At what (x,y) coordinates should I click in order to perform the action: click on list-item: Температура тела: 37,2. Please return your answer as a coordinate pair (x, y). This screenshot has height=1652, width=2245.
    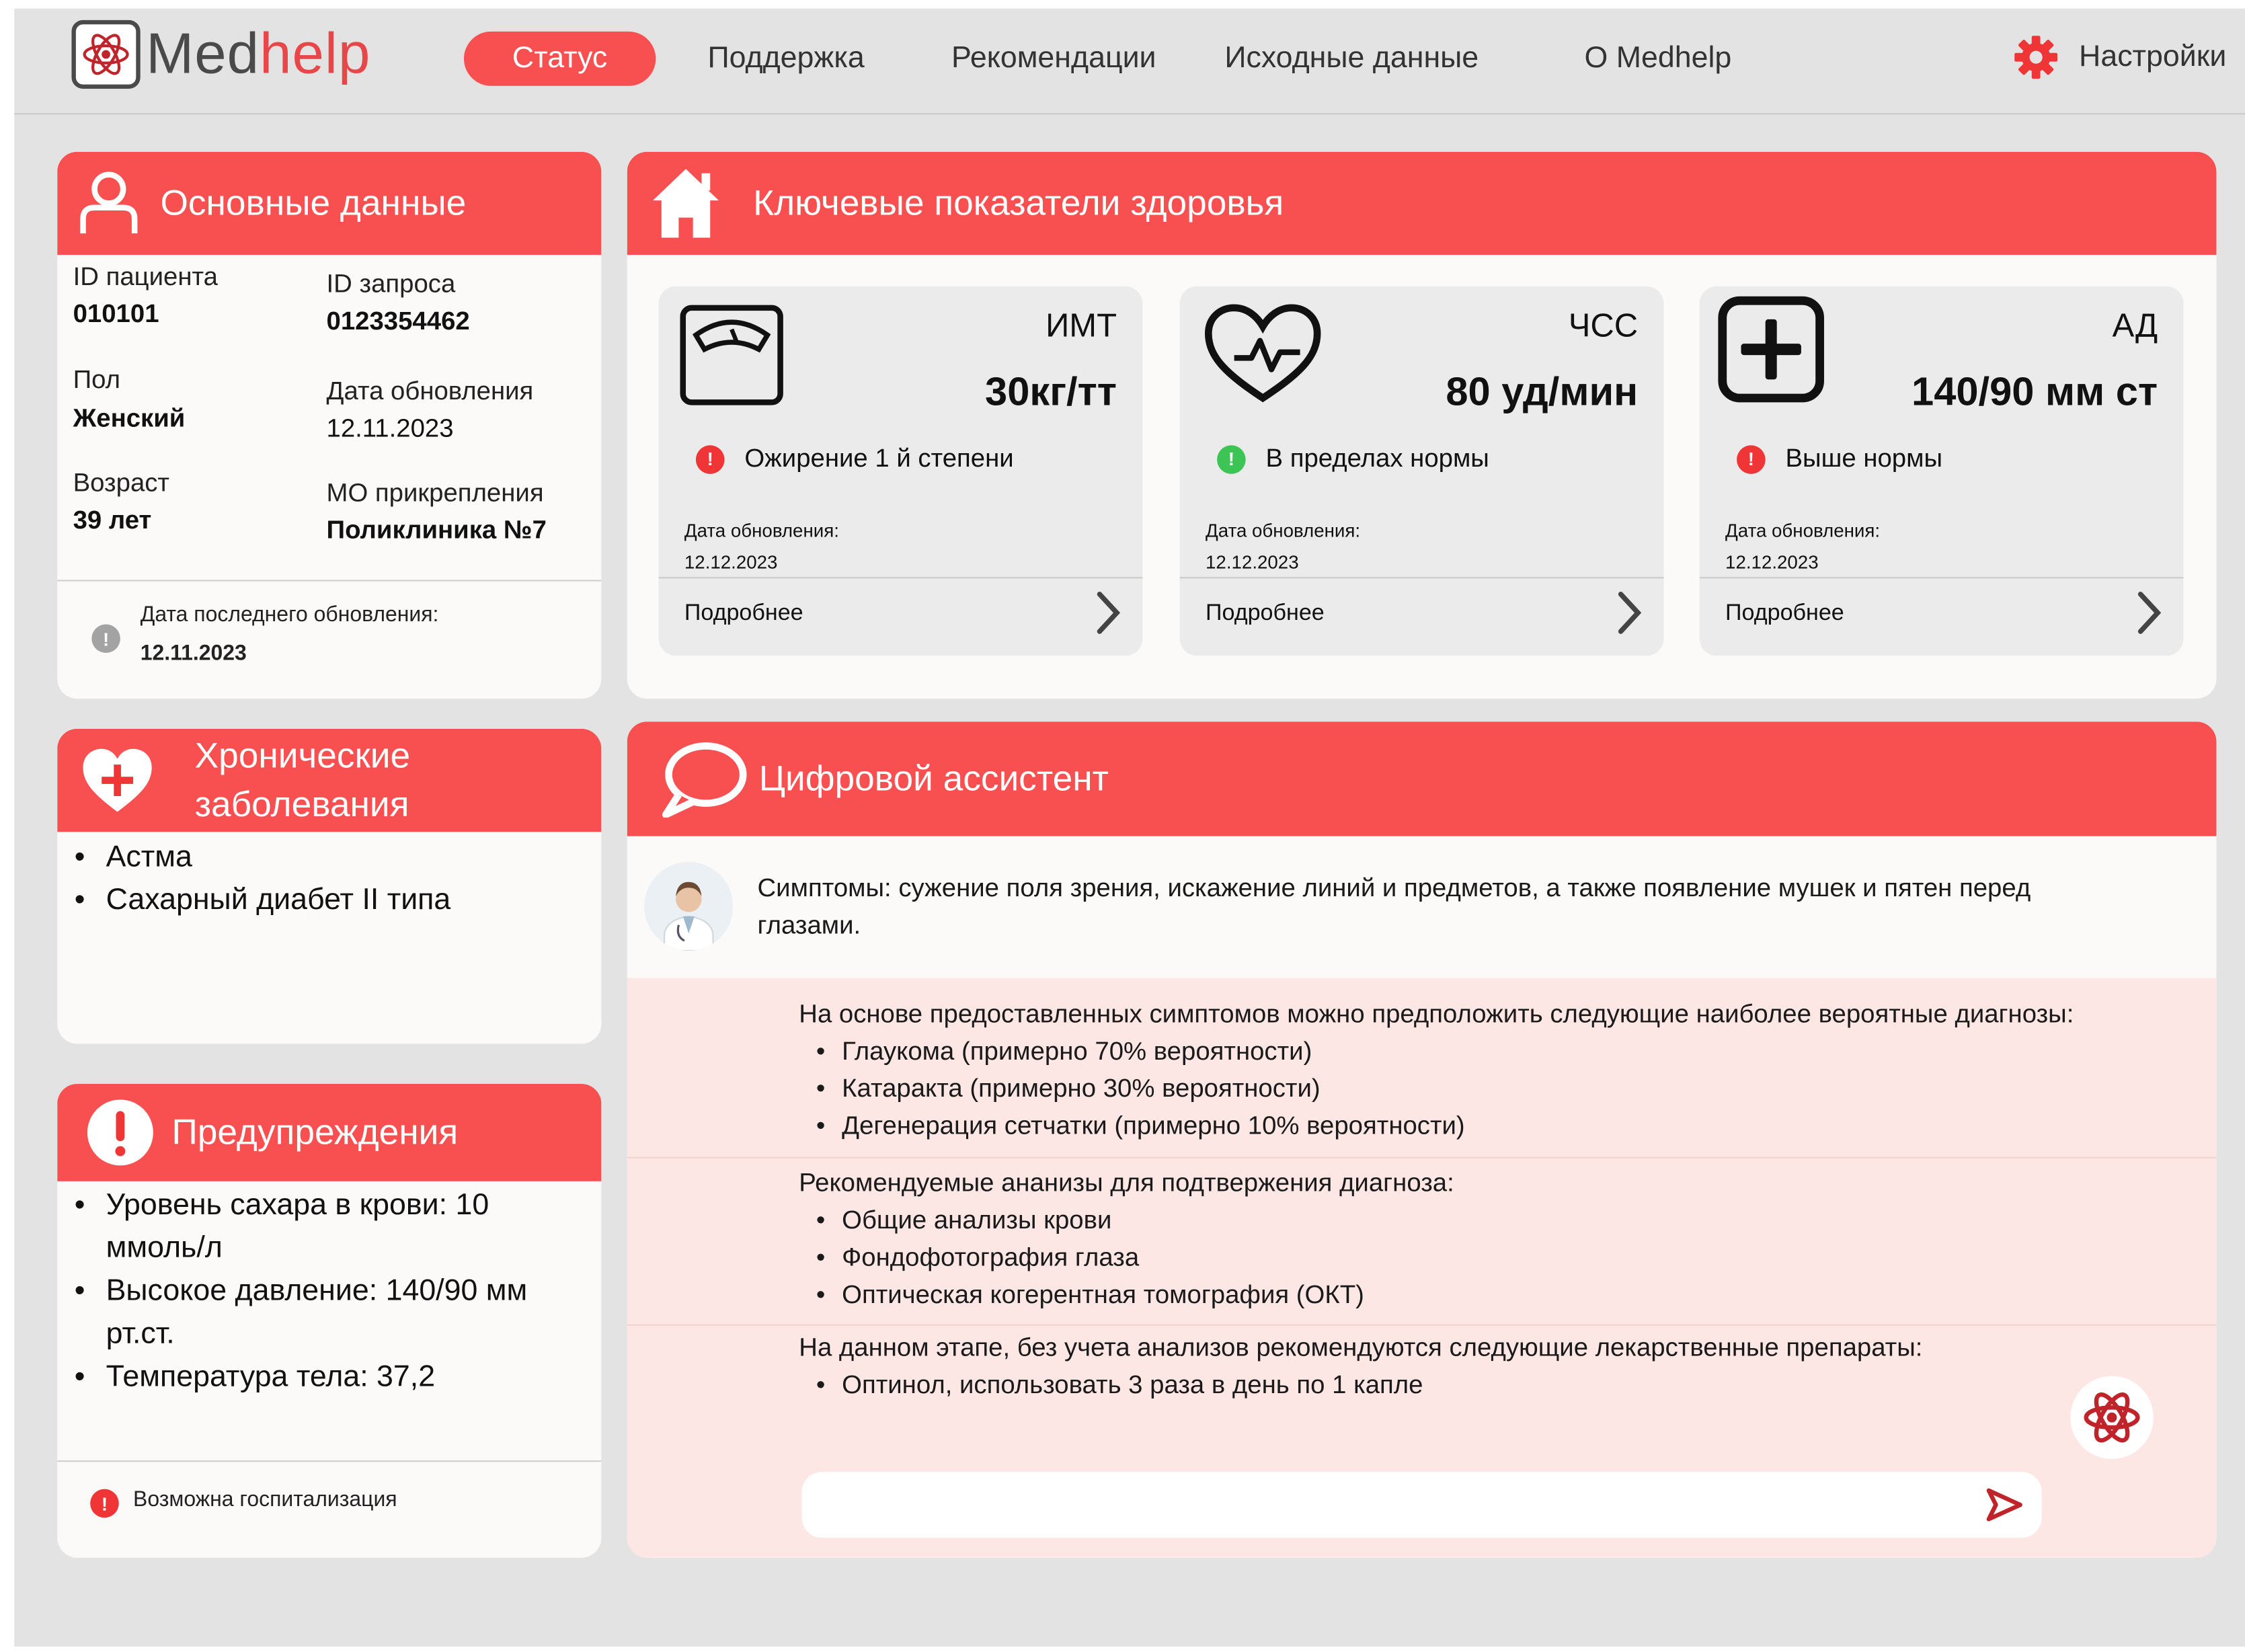
    Looking at the image, I should click on (318, 1377).